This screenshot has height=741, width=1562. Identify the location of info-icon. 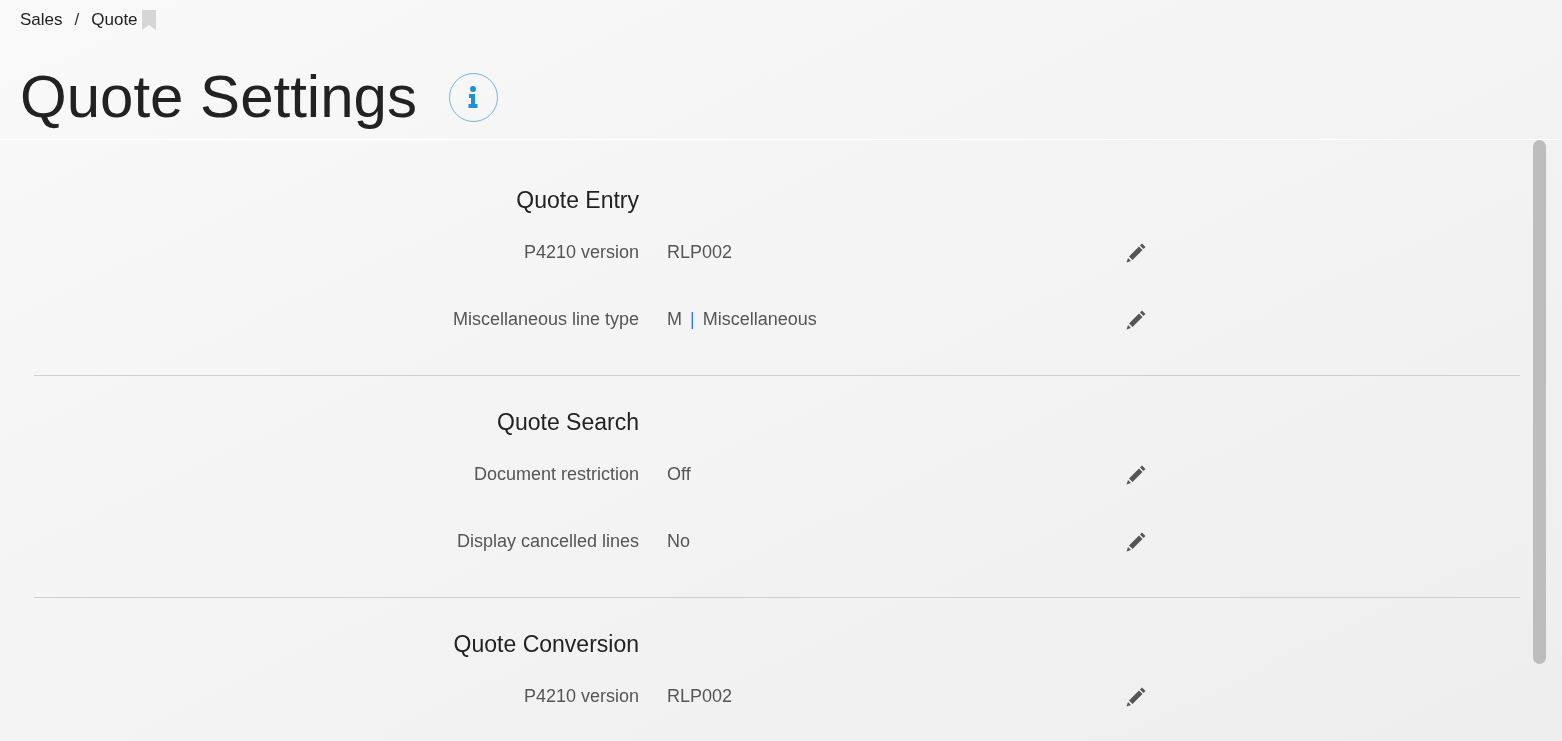
(473, 97).